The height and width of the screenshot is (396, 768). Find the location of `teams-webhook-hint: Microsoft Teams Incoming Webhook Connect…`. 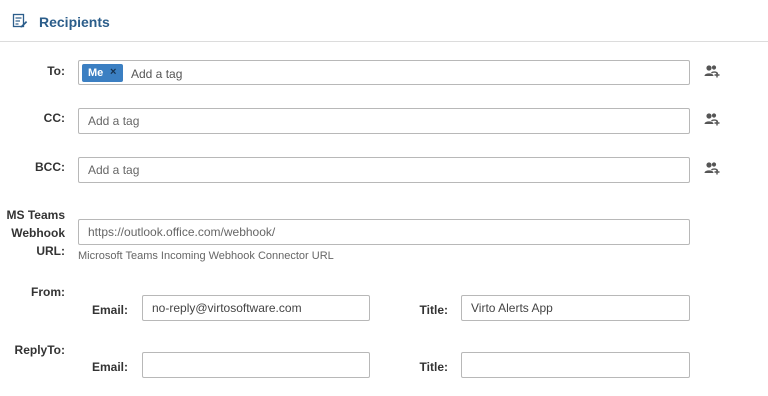

teams-webhook-hint: Microsoft Teams Incoming Webhook Connect… is located at coordinates (206, 256).